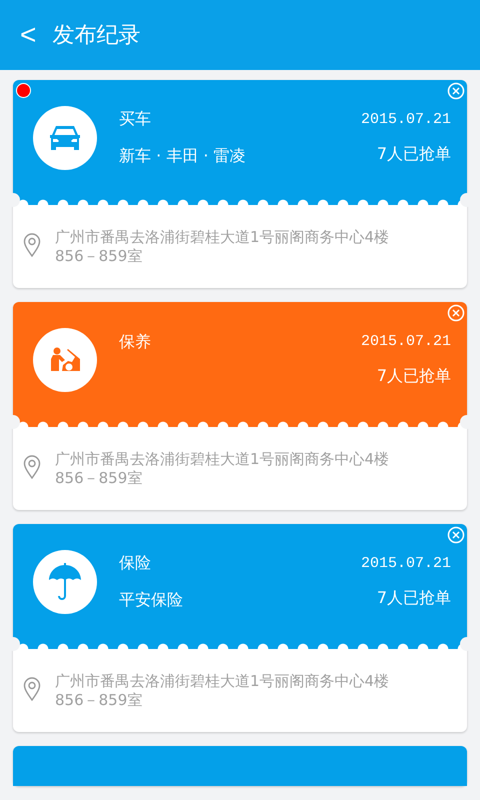 This screenshot has height=800, width=480. What do you see at coordinates (28, 35) in the screenshot?
I see `back-button: <` at bounding box center [28, 35].